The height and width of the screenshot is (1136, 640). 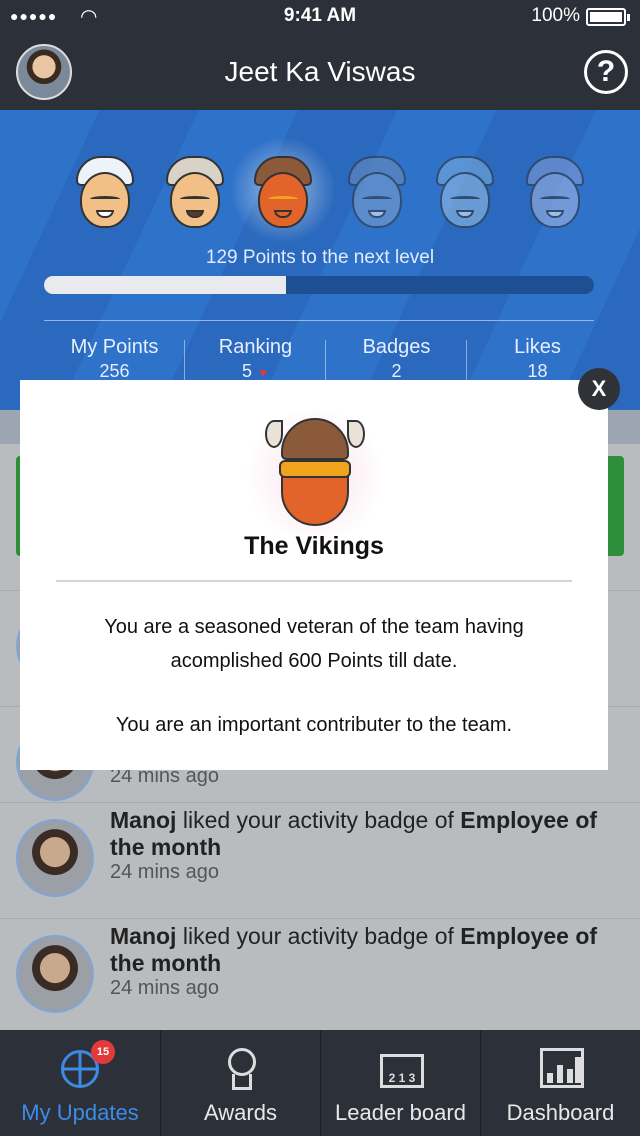 What do you see at coordinates (255, 359) in the screenshot?
I see `stat-ranking: Ranking 5 ▼` at bounding box center [255, 359].